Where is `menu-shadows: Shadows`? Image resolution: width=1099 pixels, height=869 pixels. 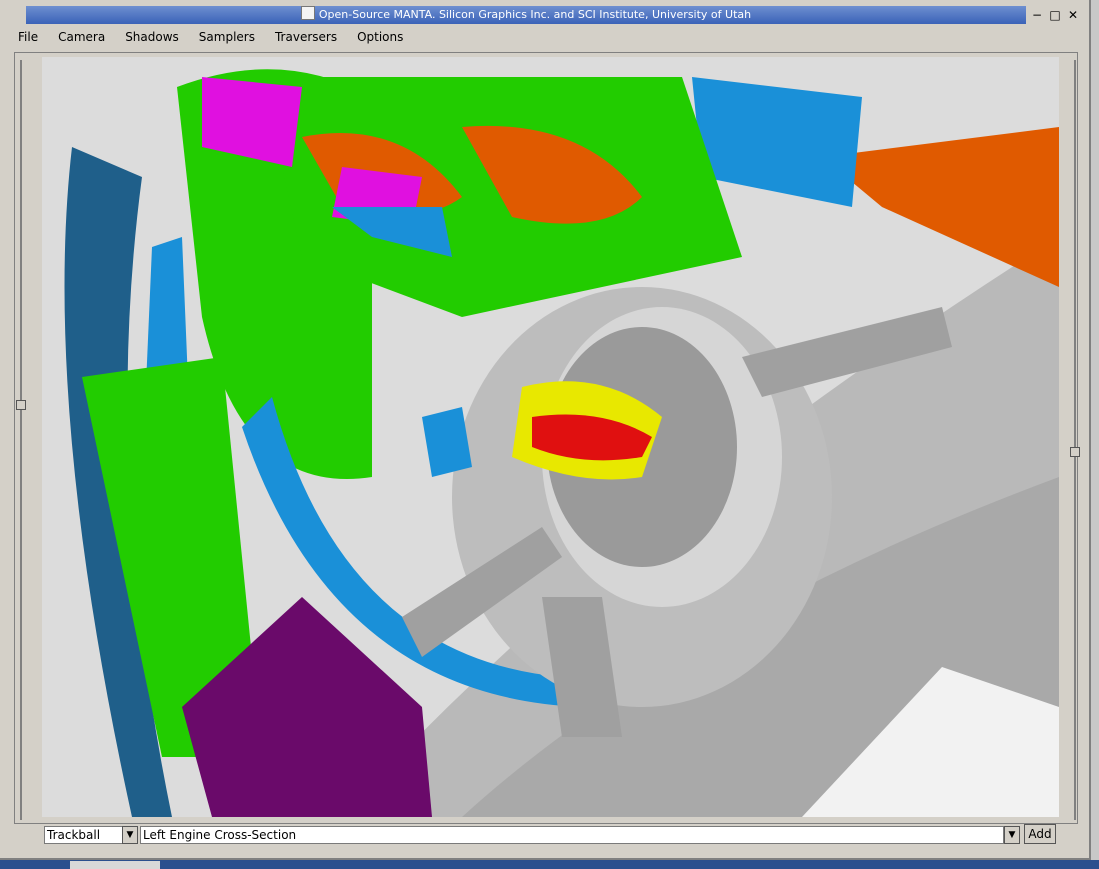 menu-shadows: Shadows is located at coordinates (152, 37).